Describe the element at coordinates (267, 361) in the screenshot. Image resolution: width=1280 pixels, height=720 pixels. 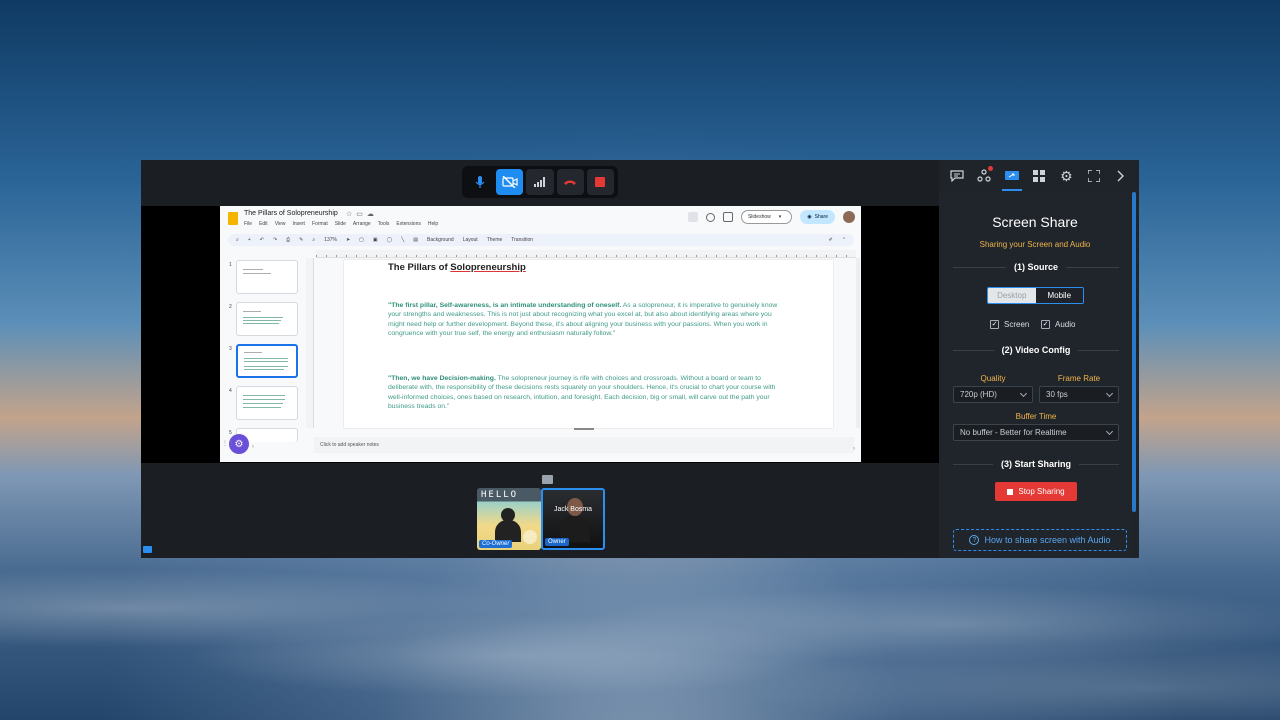
I see `slide-thumbnail-selected` at that location.